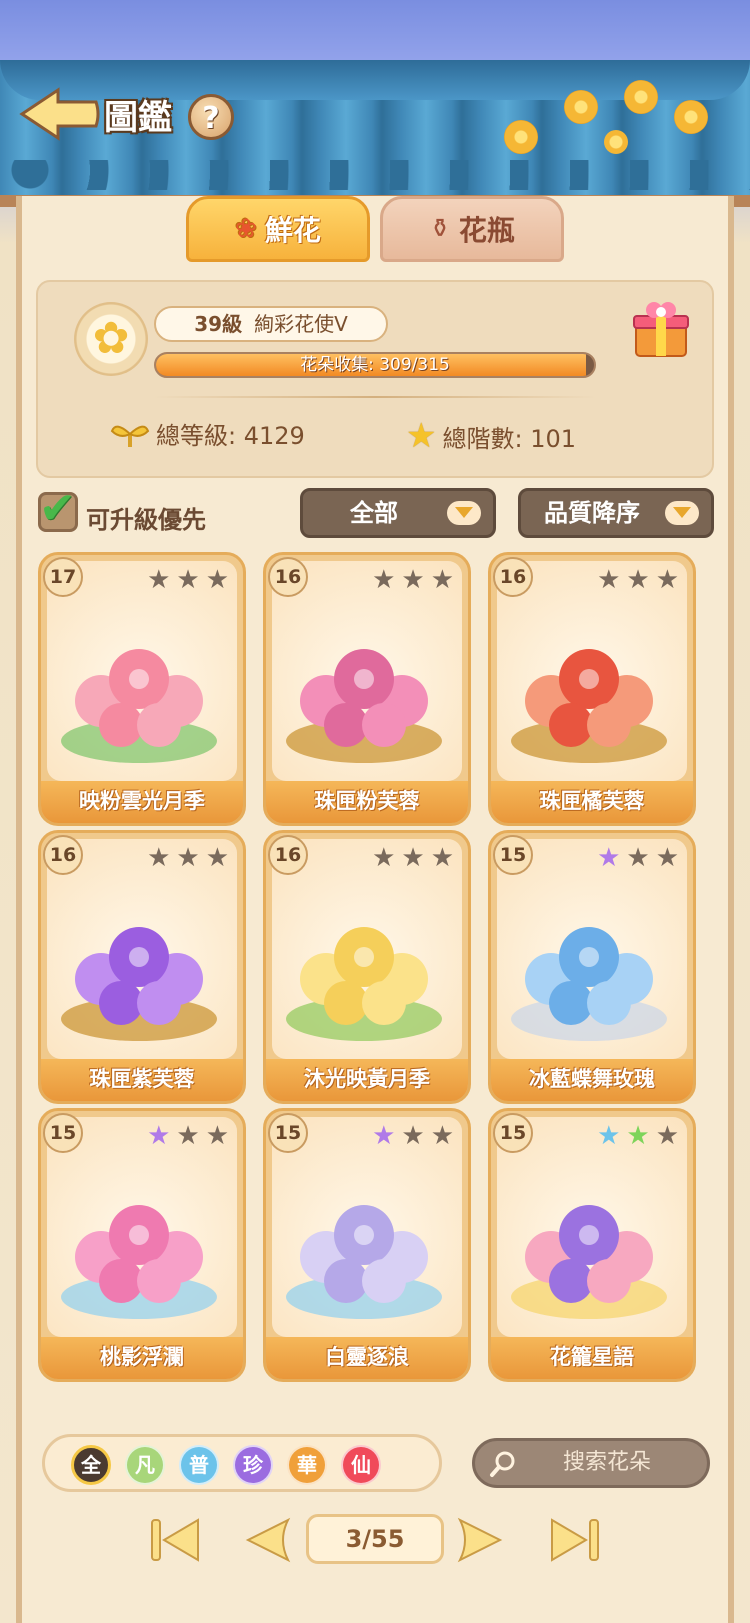 The image size is (750, 1623). I want to click on rank-emblem: ✿, so click(111, 339).